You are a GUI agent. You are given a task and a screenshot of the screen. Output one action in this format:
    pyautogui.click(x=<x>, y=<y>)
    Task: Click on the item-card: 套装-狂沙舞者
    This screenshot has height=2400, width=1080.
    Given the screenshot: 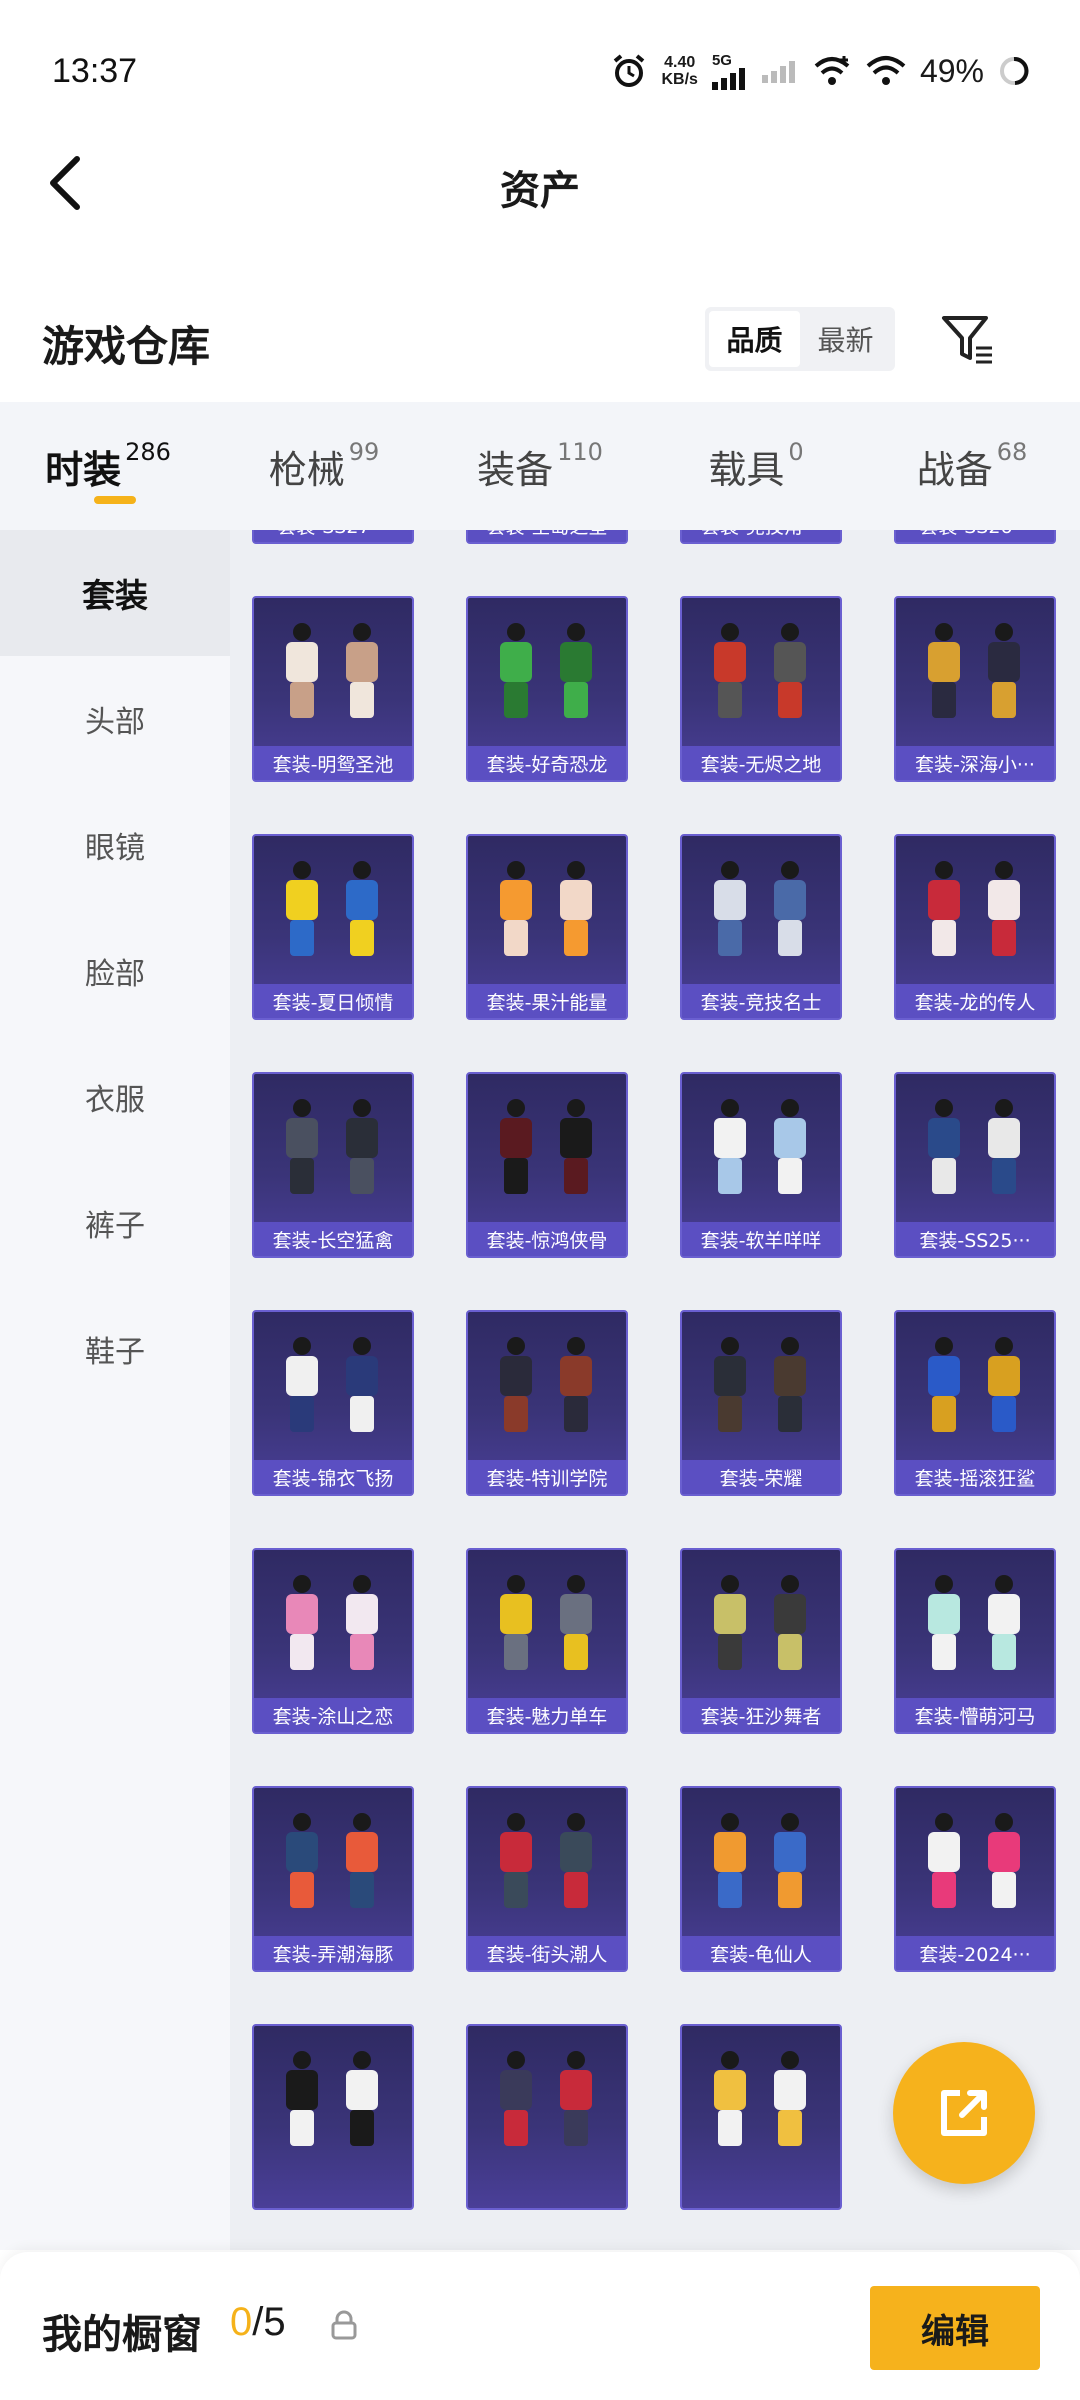 What is the action you would take?
    pyautogui.click(x=761, y=1641)
    